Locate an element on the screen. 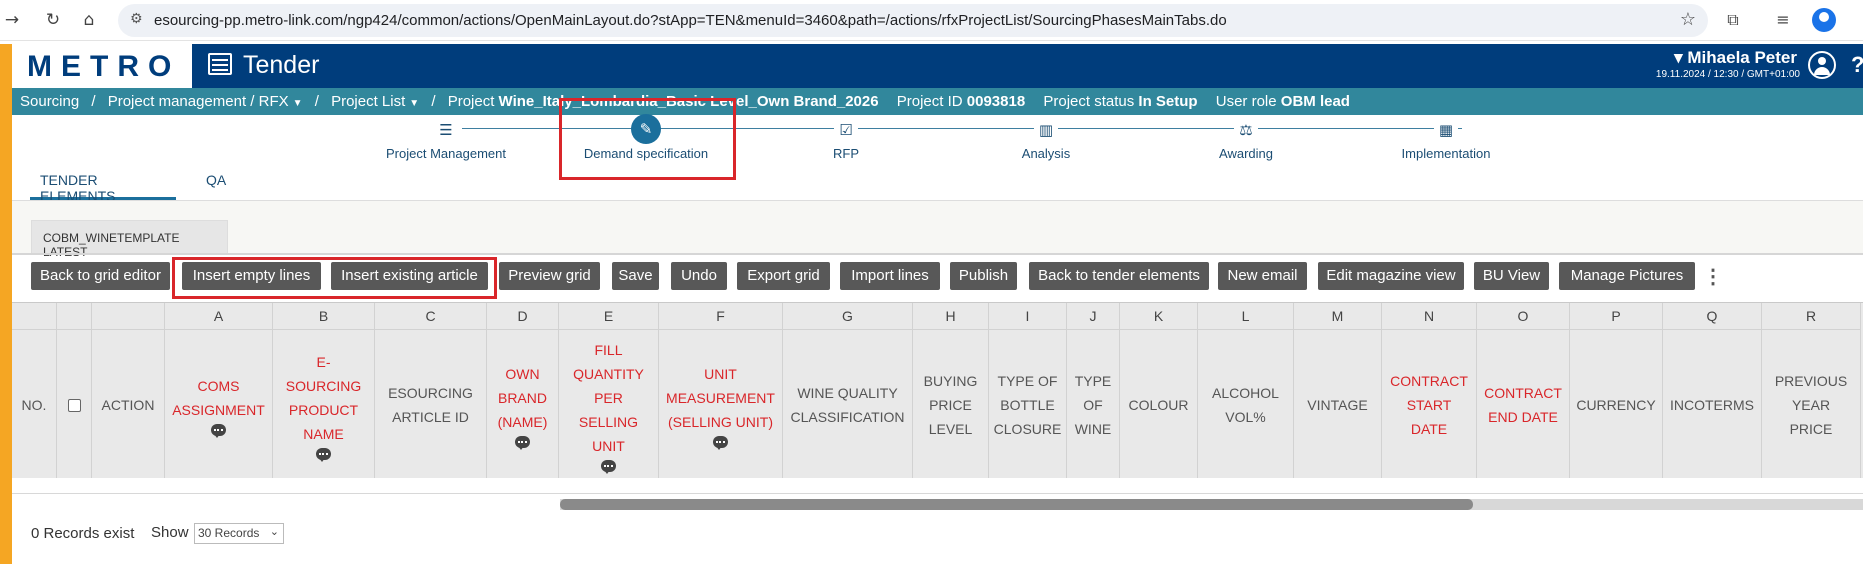  help-icon: ? is located at coordinates (1857, 65).